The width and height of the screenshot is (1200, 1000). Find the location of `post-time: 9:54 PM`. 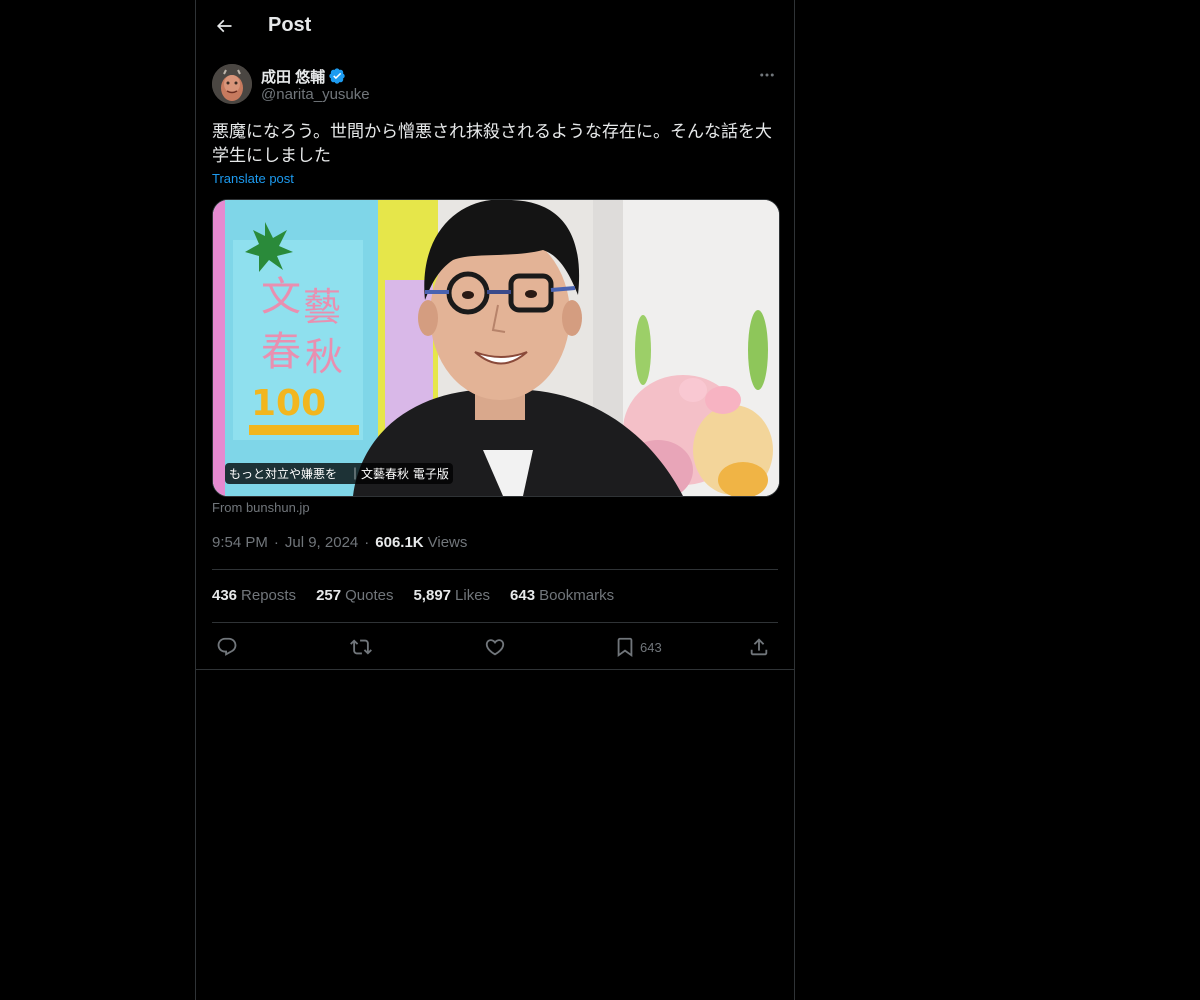

post-time: 9:54 PM is located at coordinates (240, 542).